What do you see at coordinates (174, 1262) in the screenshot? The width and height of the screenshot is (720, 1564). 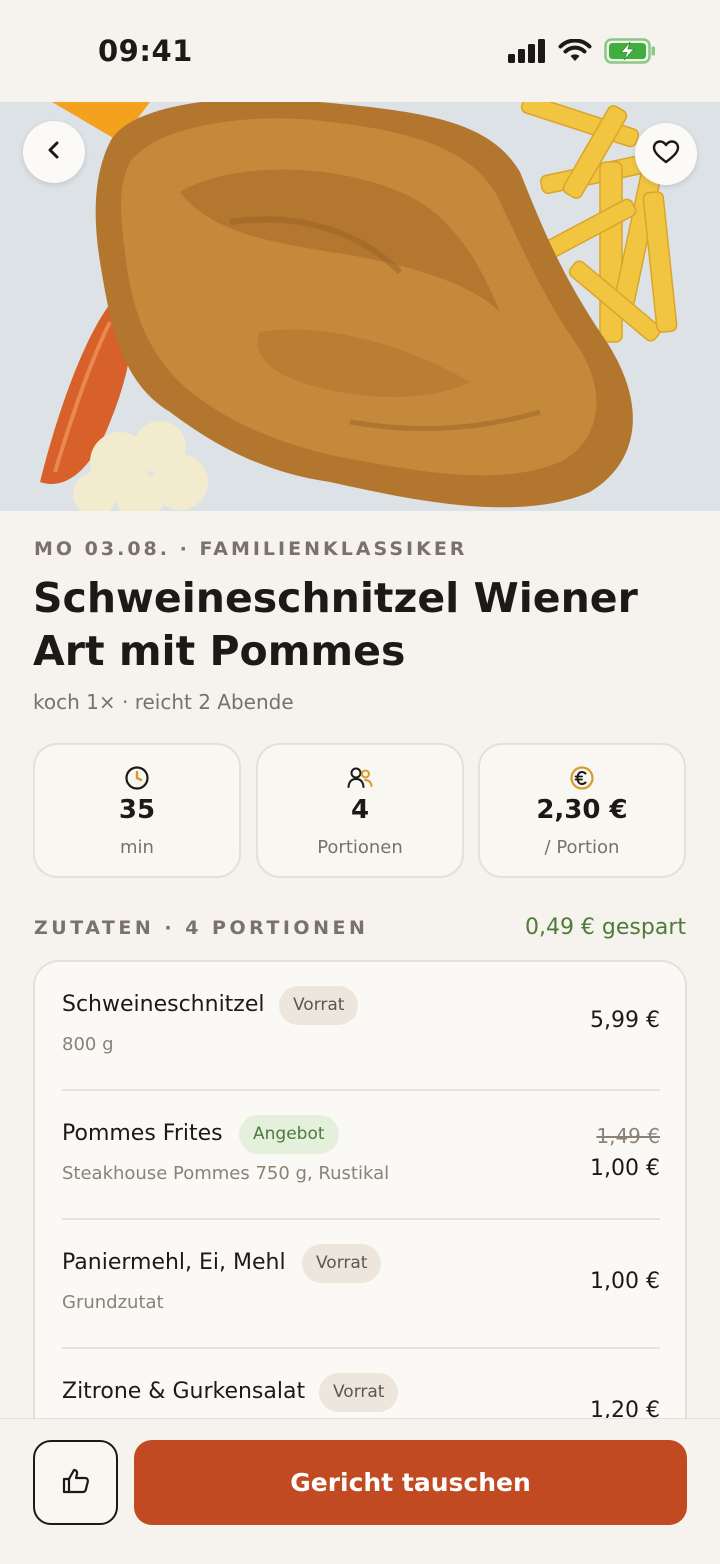 I see `ingredient-name: Paniermehl, Ei, Mehl` at bounding box center [174, 1262].